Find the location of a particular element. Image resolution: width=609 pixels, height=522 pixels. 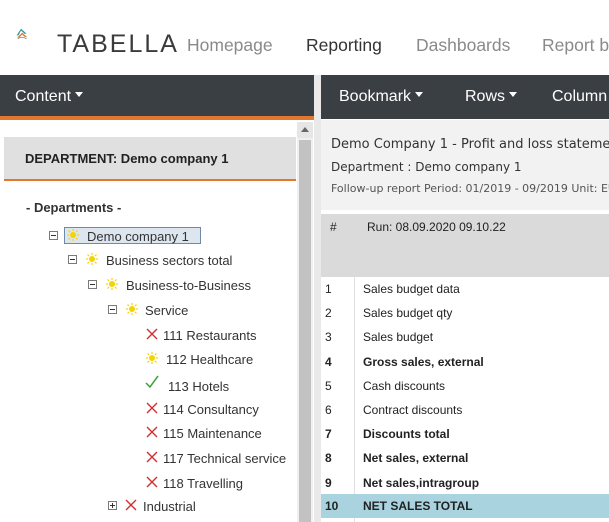

row-label: Sales budget is located at coordinates (398, 337).